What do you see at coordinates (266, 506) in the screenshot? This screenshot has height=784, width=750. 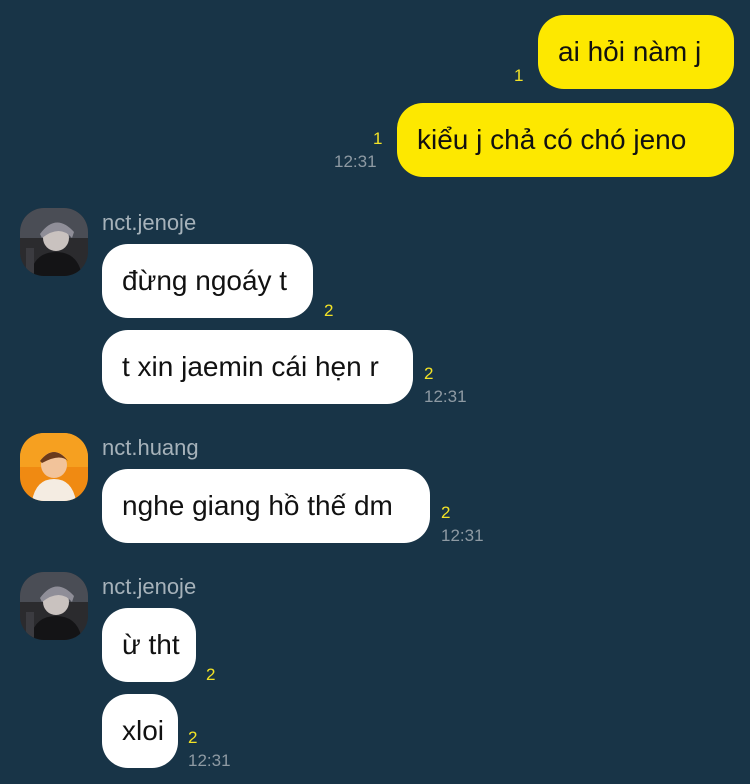 I see `message-bubble-incoming: nghe giang hồ thế dm` at bounding box center [266, 506].